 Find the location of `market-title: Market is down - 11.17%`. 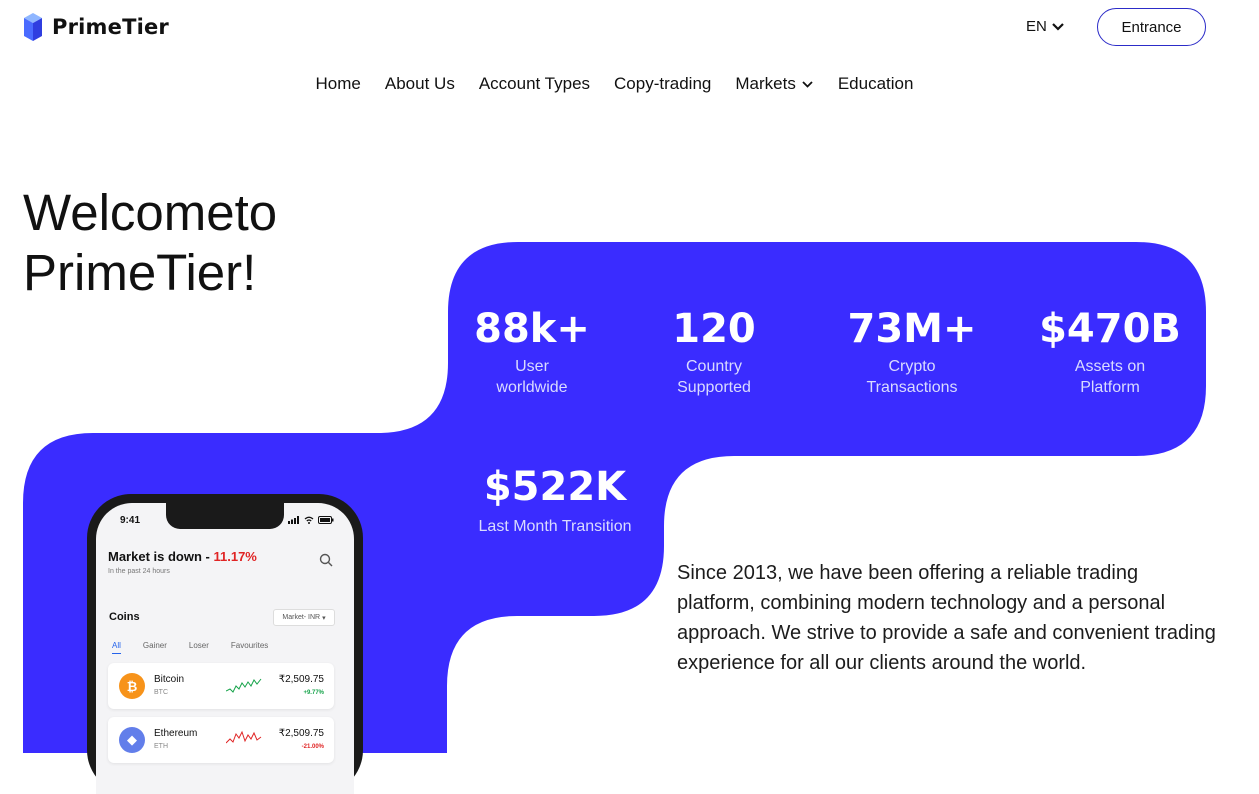

market-title: Market is down - 11.17% is located at coordinates (182, 556).